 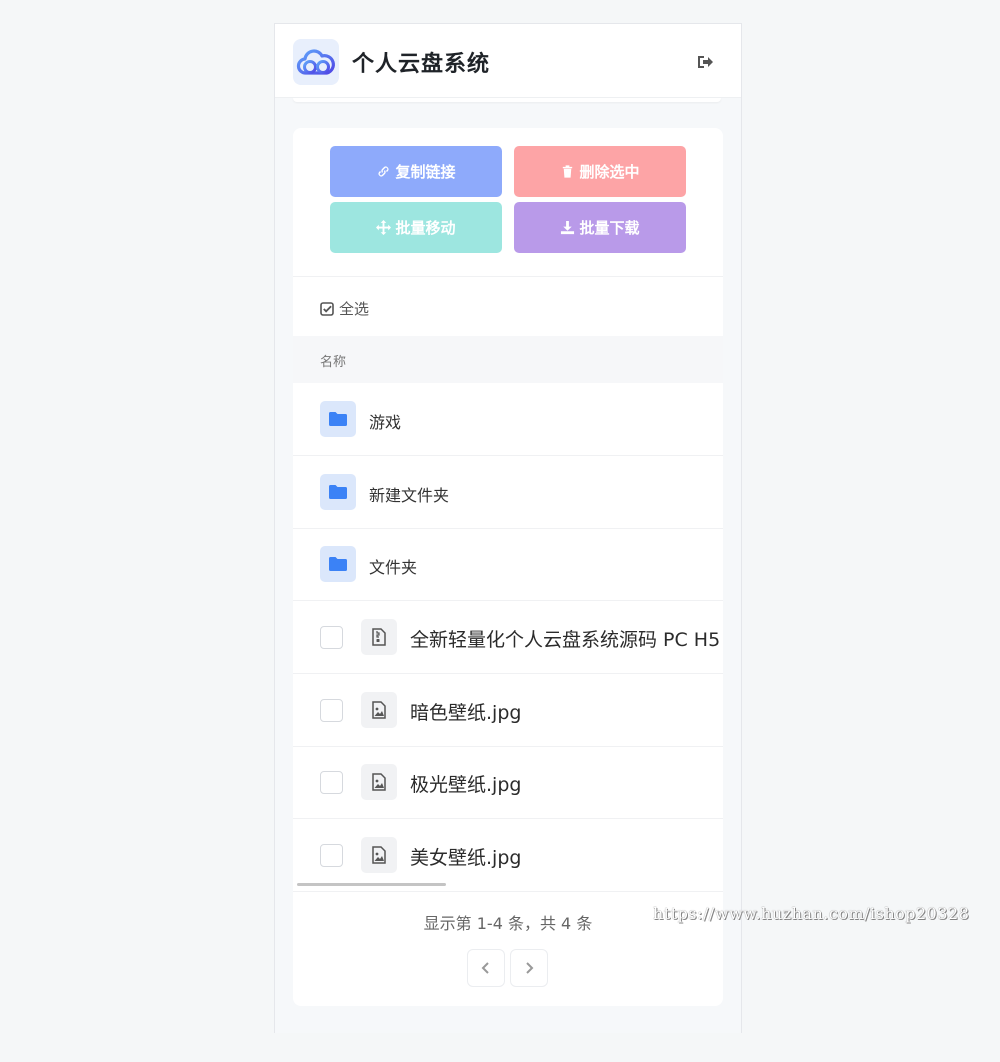 I want to click on column-name: 名称, so click(x=333, y=362).